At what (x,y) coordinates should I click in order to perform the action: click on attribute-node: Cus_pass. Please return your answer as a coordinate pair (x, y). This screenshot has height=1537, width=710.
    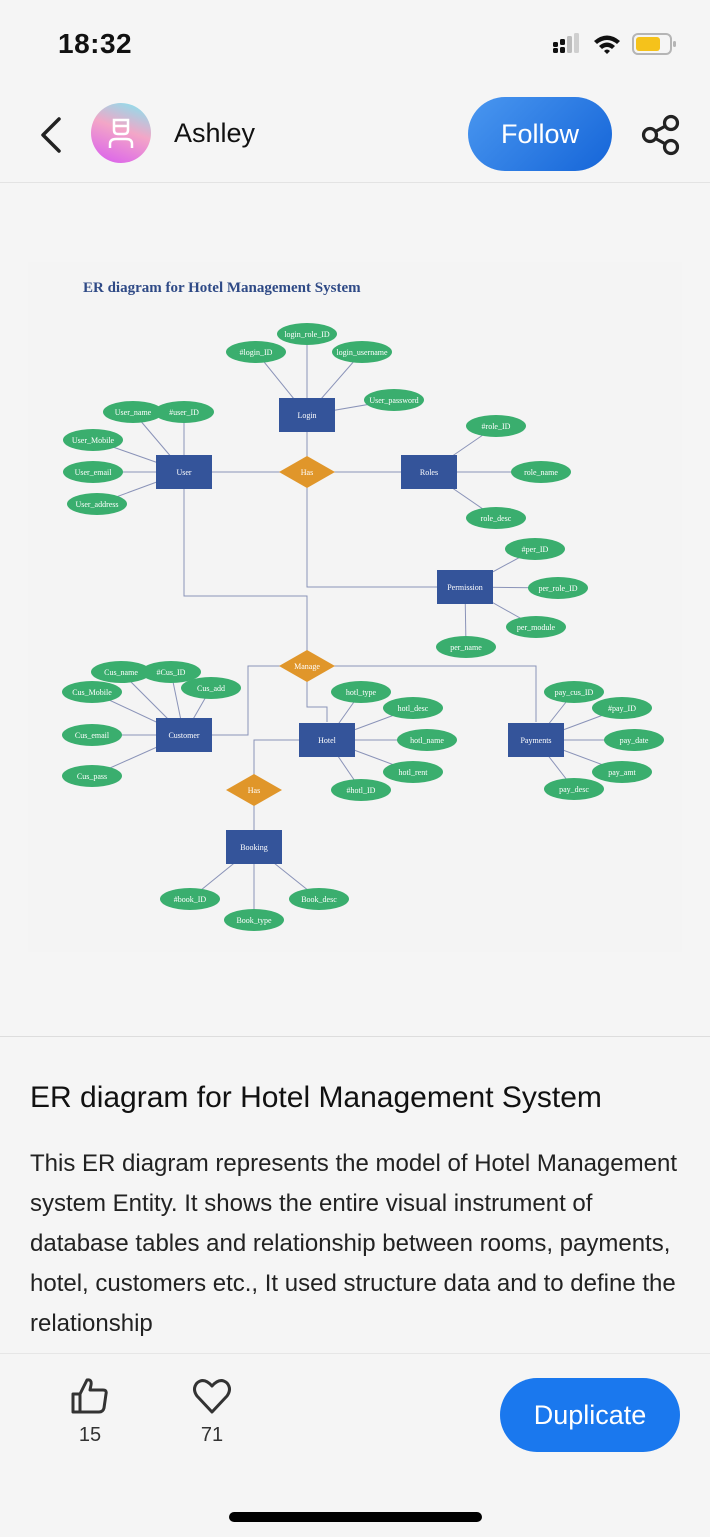
    Looking at the image, I should click on (92, 776).